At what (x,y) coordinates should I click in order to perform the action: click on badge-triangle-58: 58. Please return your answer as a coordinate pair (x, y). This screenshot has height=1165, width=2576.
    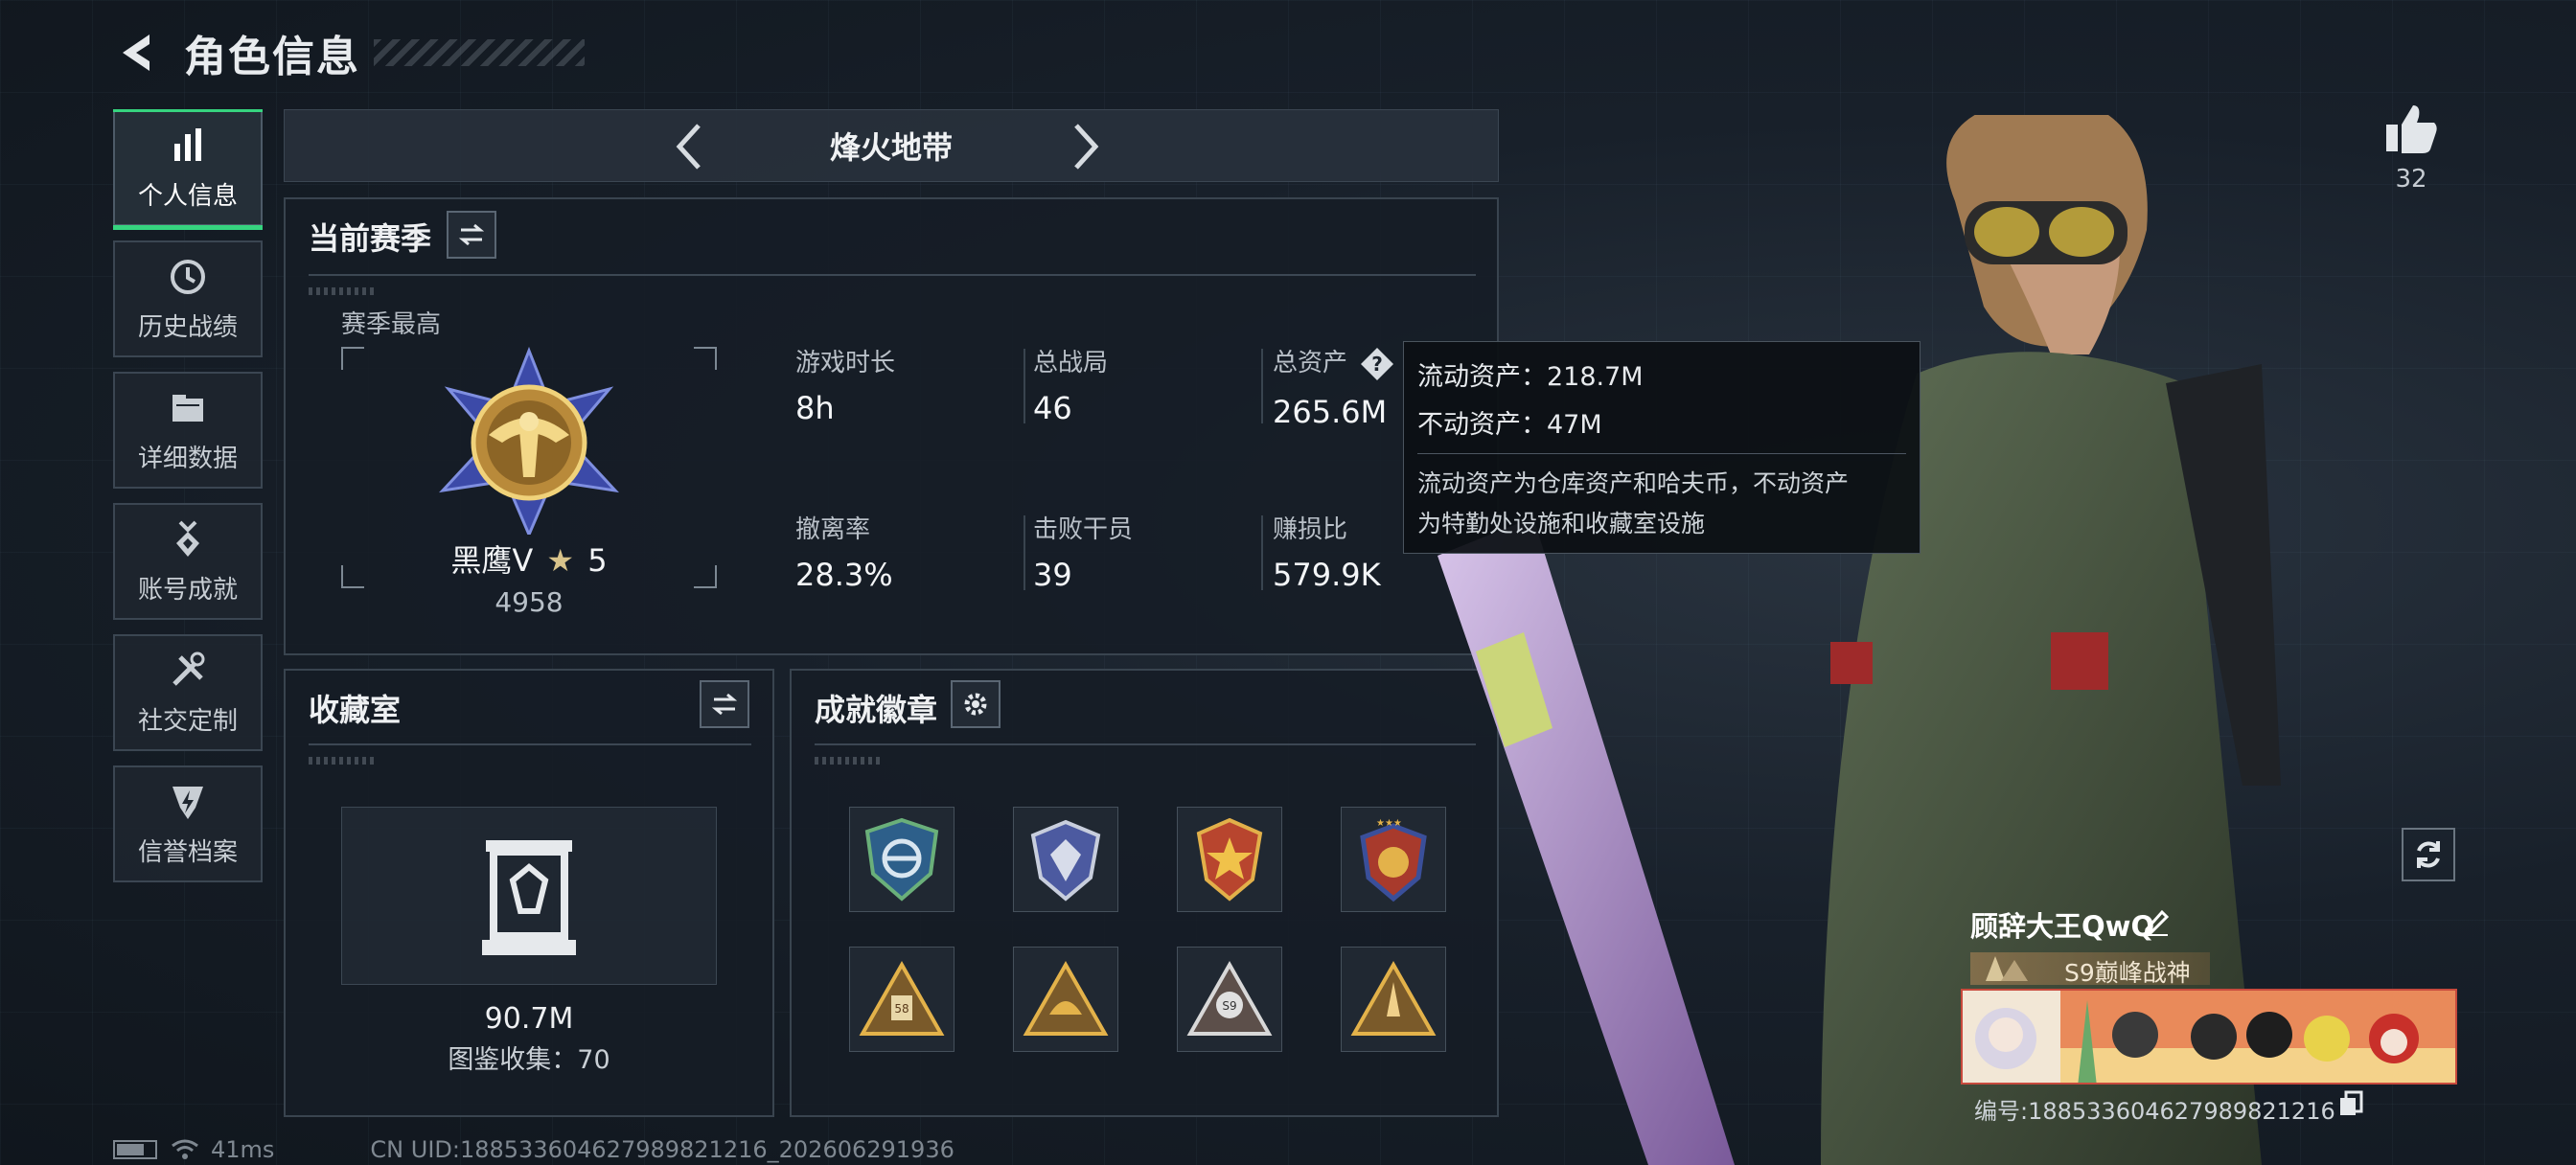
    Looking at the image, I should click on (901, 999).